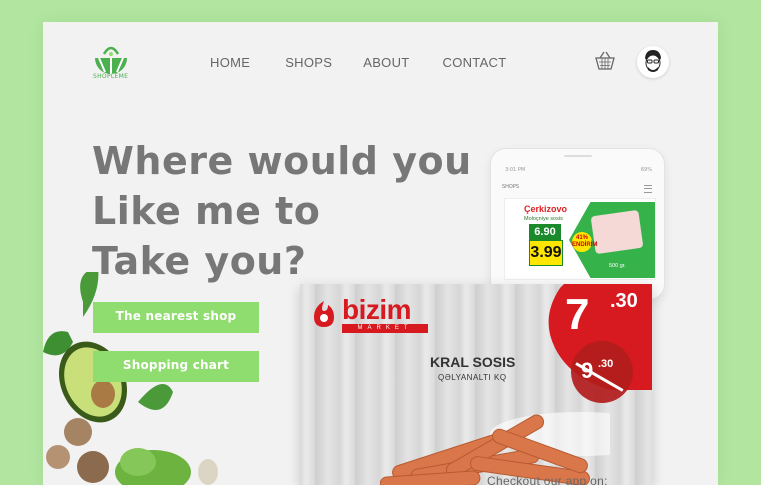  Describe the element at coordinates (646, 170) in the screenshot. I see `phone-signal: 69%` at that location.